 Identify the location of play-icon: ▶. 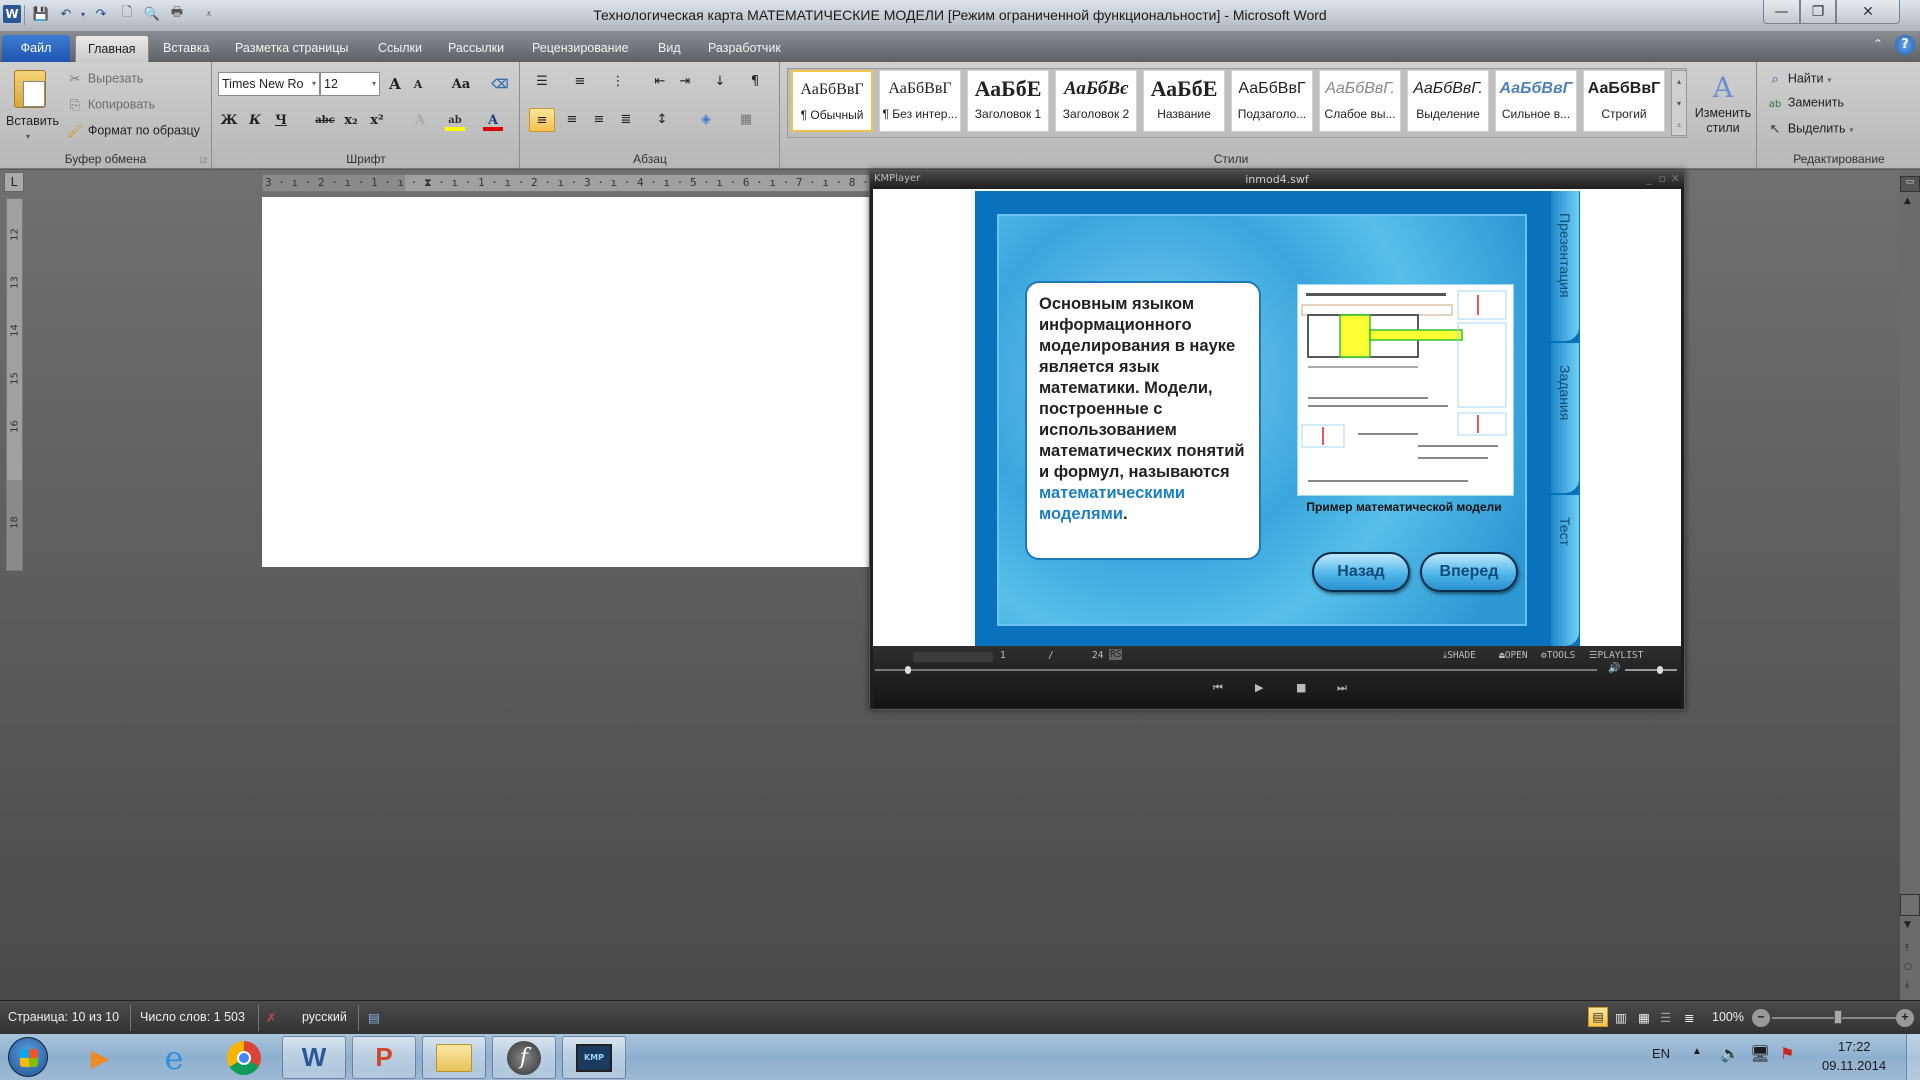
(1259, 687).